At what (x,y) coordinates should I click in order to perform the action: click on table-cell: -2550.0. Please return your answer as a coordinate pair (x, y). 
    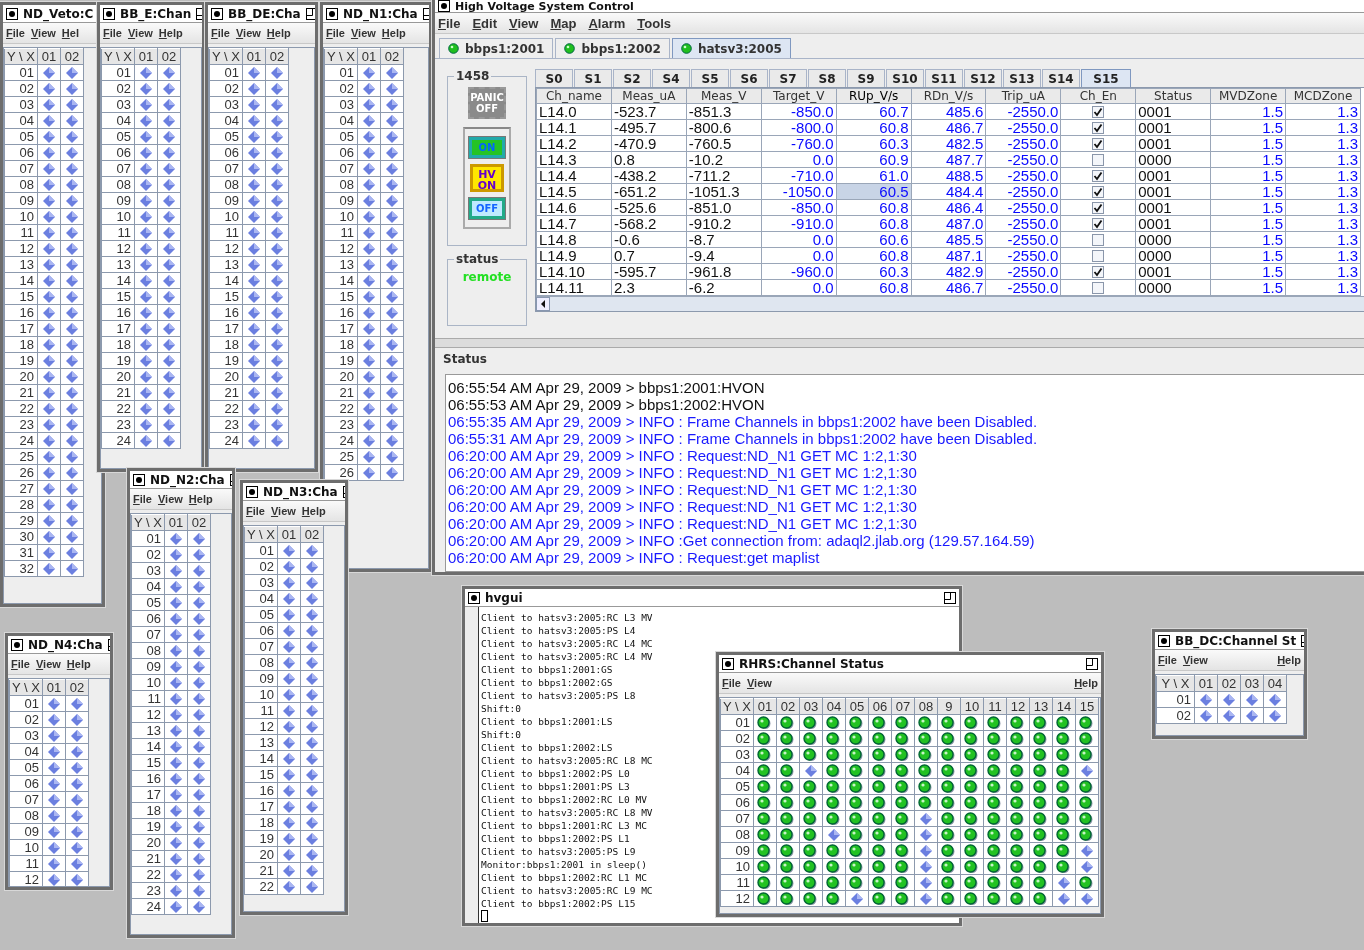
    Looking at the image, I should click on (1023, 127).